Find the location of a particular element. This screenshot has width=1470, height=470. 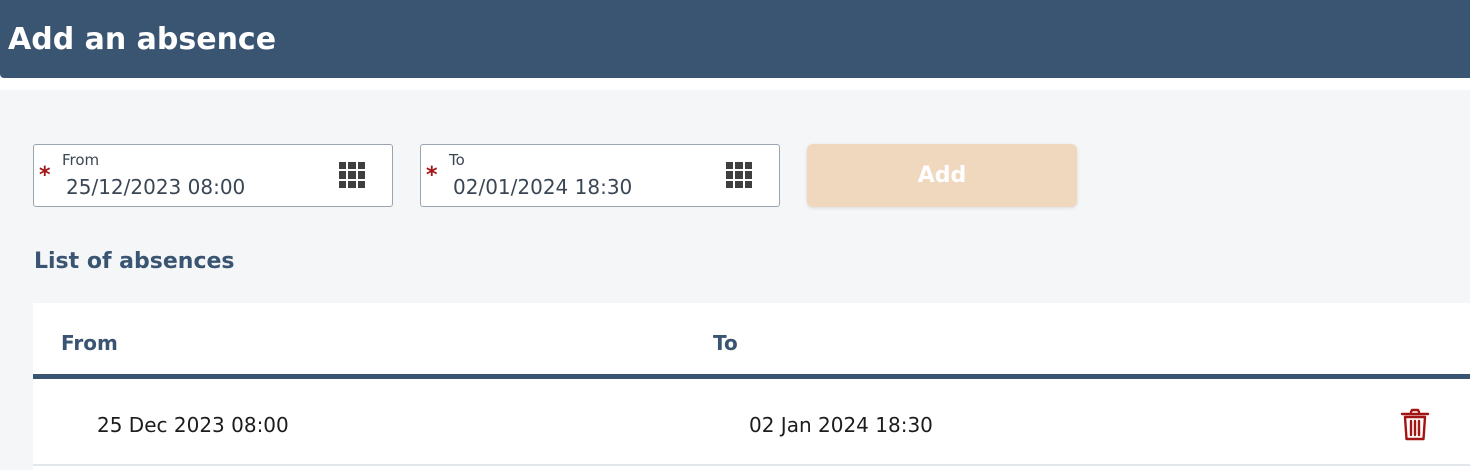

from-field-label: From is located at coordinates (81, 160).